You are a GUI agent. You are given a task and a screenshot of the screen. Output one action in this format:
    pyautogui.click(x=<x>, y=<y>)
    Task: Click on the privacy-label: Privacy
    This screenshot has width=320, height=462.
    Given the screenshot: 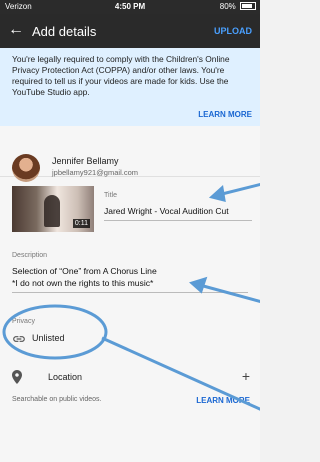 What is the action you would take?
    pyautogui.click(x=23, y=321)
    